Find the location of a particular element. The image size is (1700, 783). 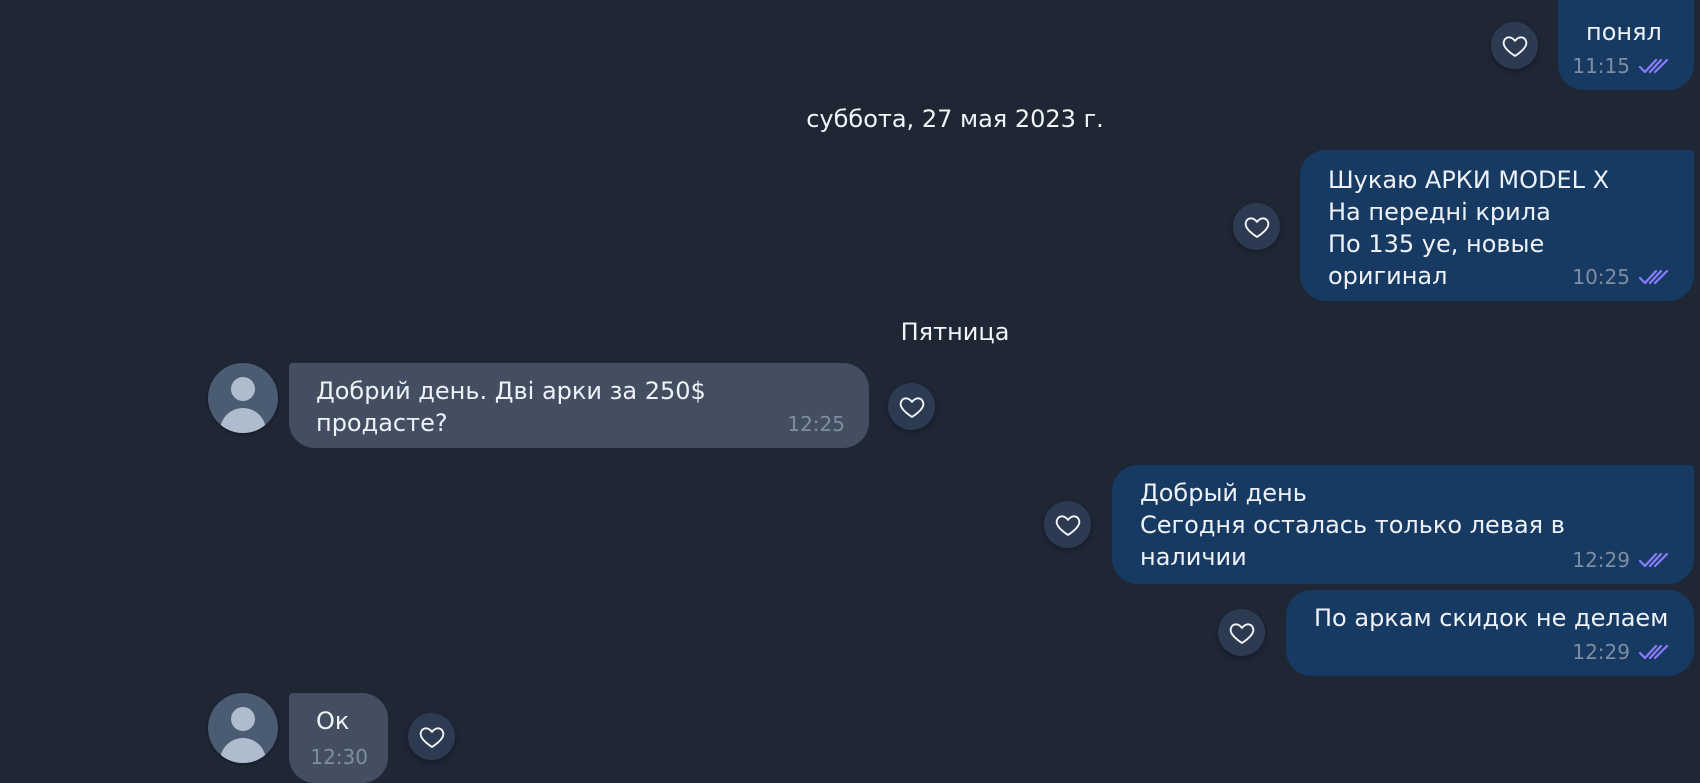

message-time: 10:25 is located at coordinates (1601, 277).